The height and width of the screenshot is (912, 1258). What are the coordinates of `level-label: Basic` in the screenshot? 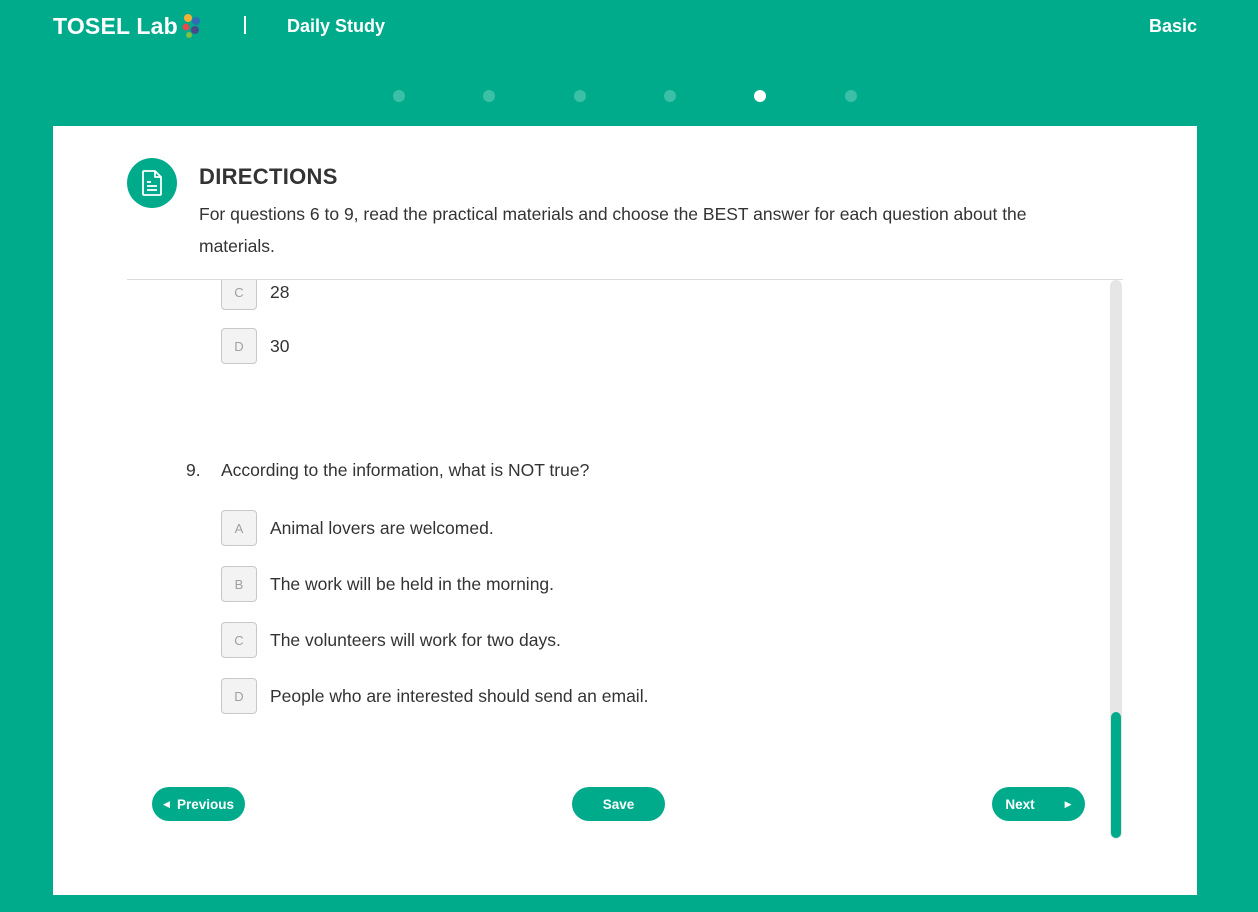 It's located at (1172, 26).